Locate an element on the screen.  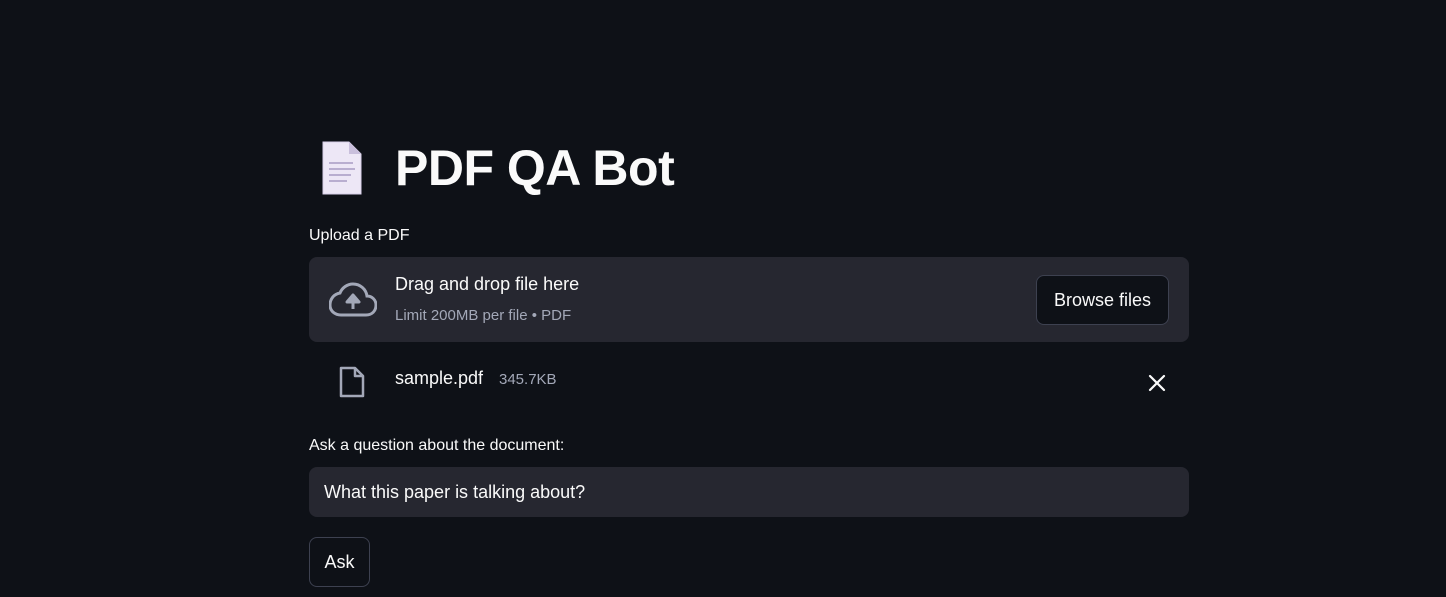
page-facing-up-icon is located at coordinates (342, 168).